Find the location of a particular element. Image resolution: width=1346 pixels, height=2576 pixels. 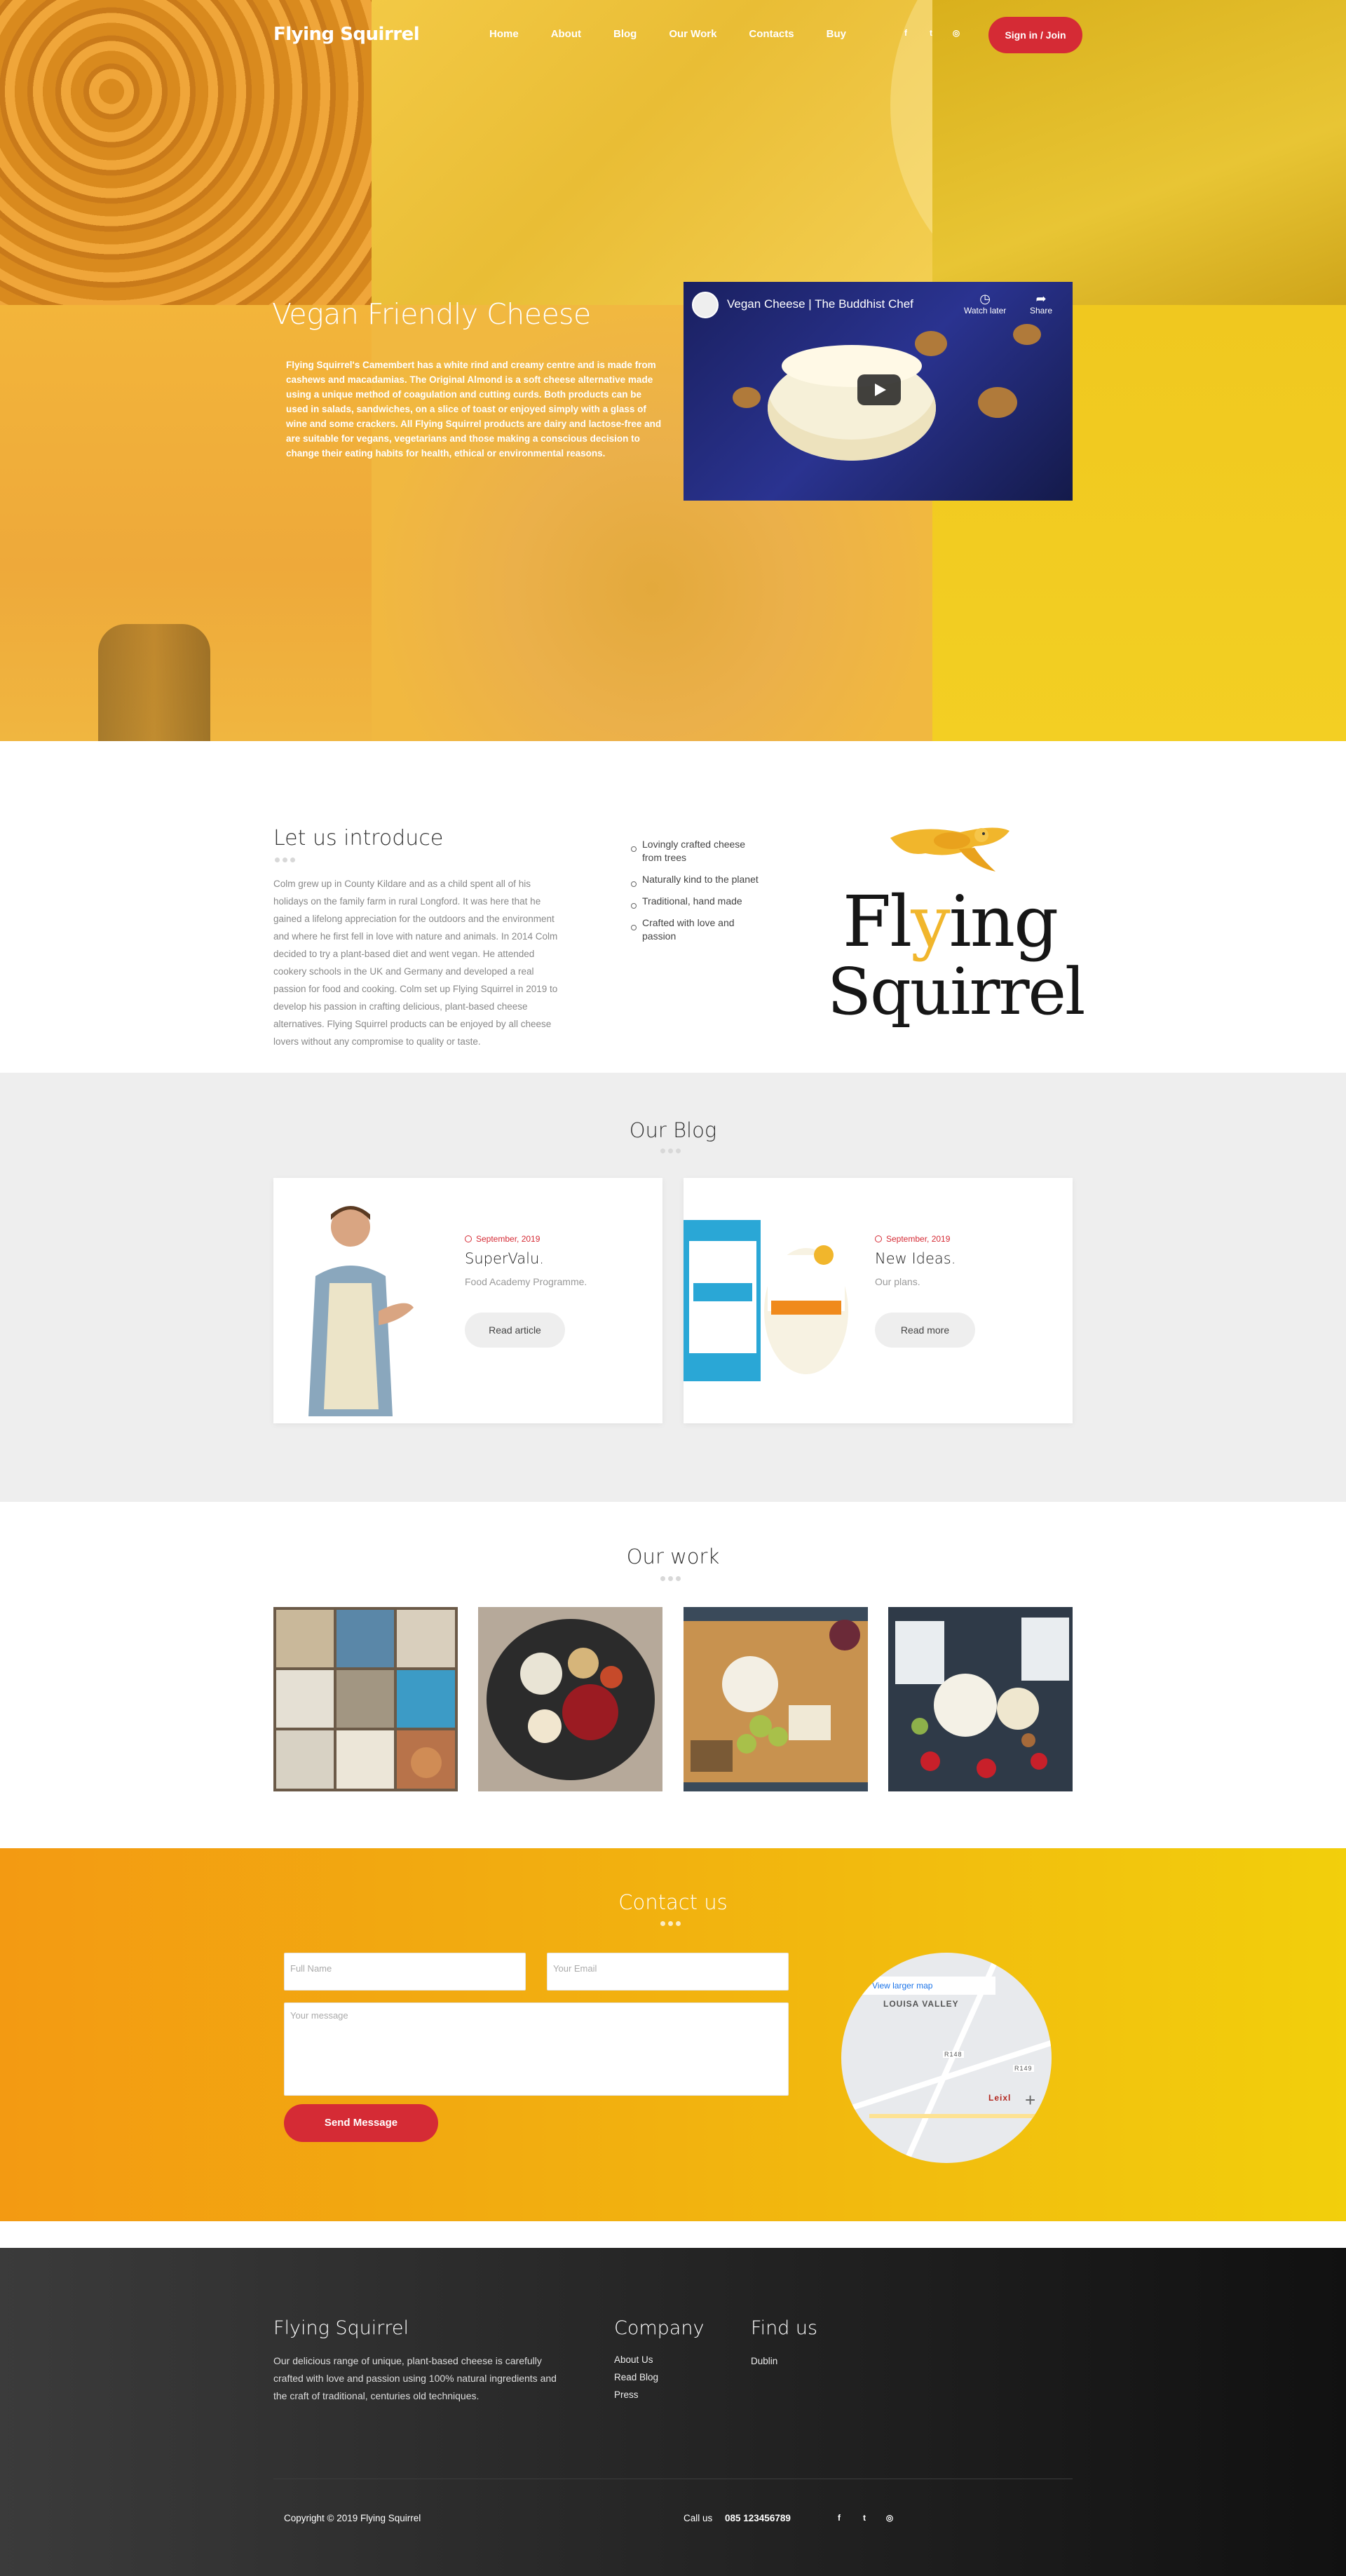

channel-avatar is located at coordinates (705, 305).